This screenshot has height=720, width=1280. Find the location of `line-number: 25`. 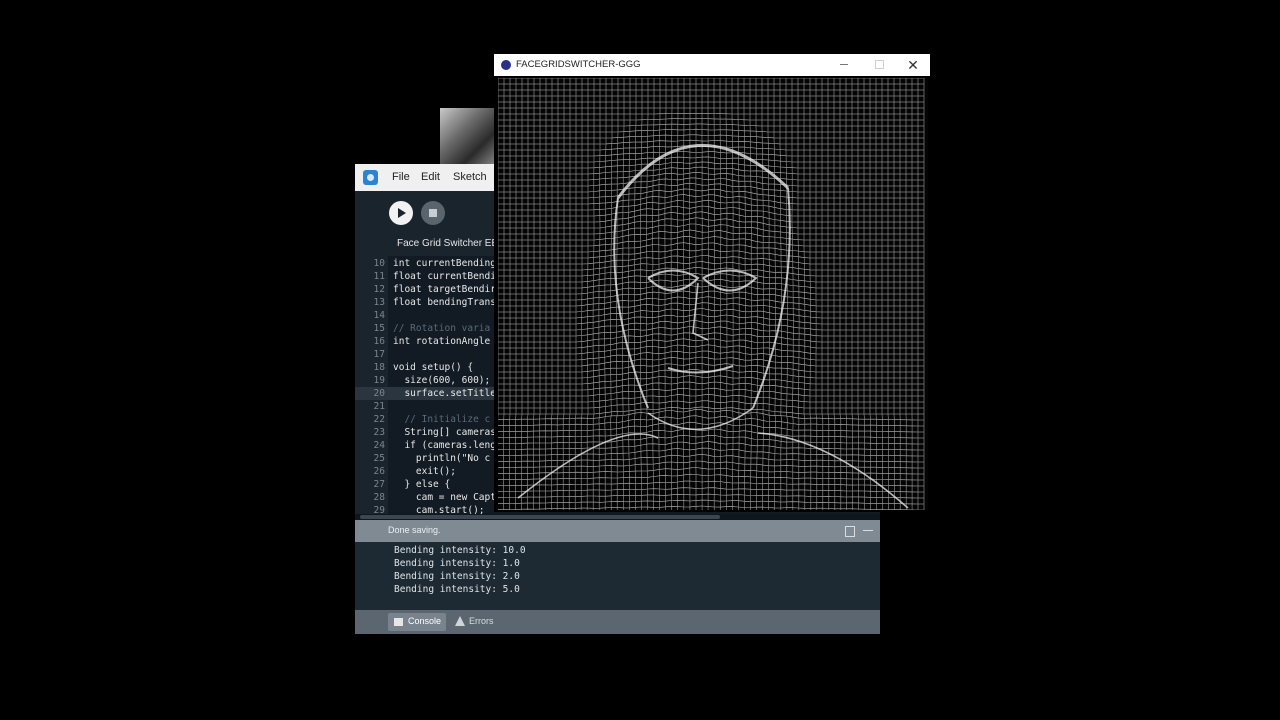

line-number: 25 is located at coordinates (379, 458).